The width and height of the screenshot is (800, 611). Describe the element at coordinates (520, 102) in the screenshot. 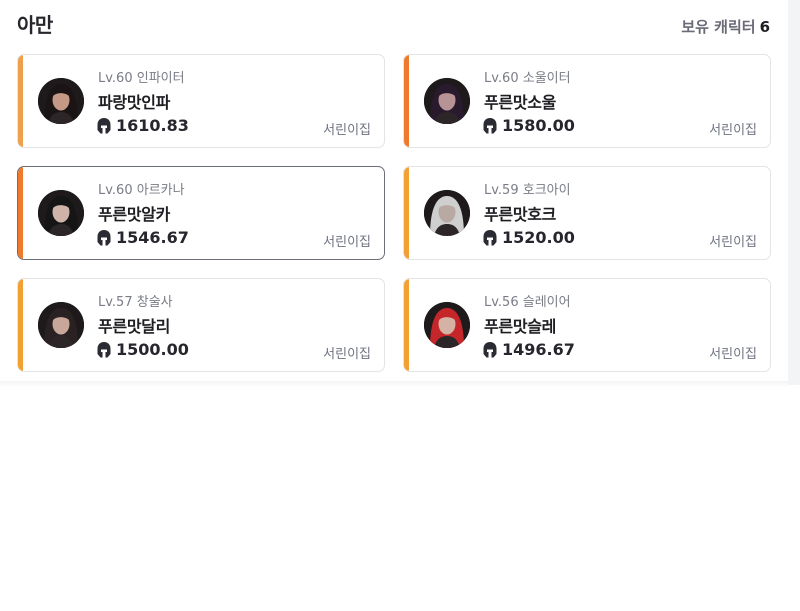

I see `character-name: 푸른맛소울` at that location.